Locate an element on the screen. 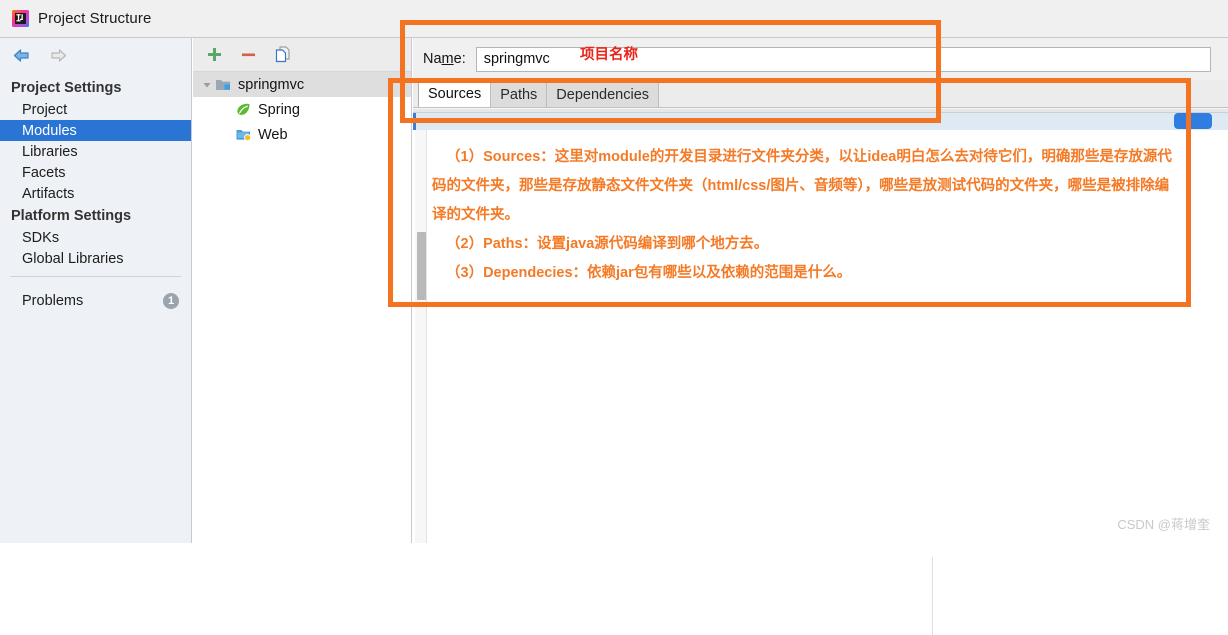 This screenshot has height=635, width=1228. vertical-scrollbar-thumb is located at coordinates (421, 266).